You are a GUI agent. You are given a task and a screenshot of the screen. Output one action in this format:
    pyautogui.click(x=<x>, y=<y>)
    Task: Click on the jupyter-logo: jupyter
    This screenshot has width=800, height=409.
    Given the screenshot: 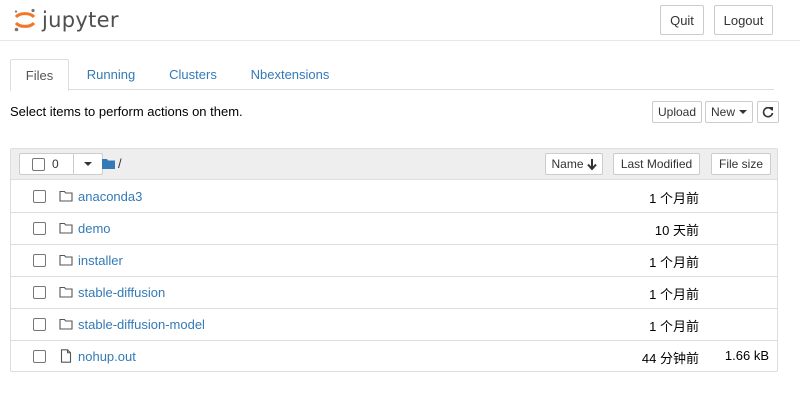 What is the action you would take?
    pyautogui.click(x=65, y=20)
    